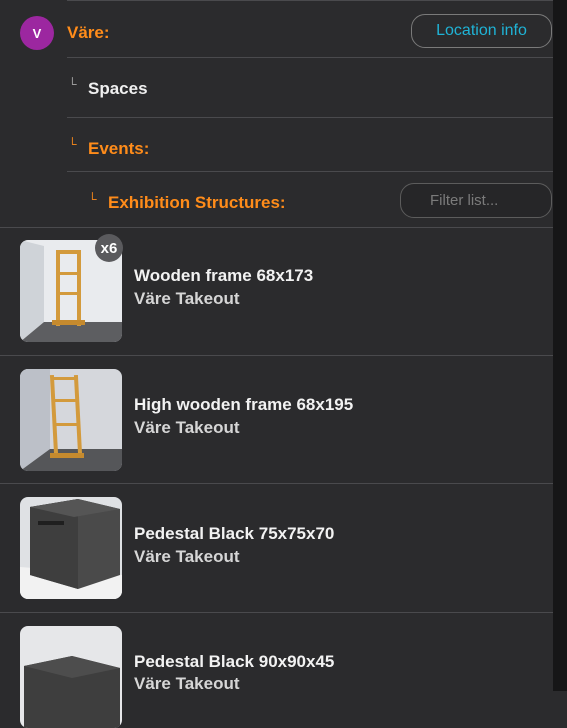 This screenshot has width=567, height=728. What do you see at coordinates (88, 33) in the screenshot?
I see `location-label: Väre:` at bounding box center [88, 33].